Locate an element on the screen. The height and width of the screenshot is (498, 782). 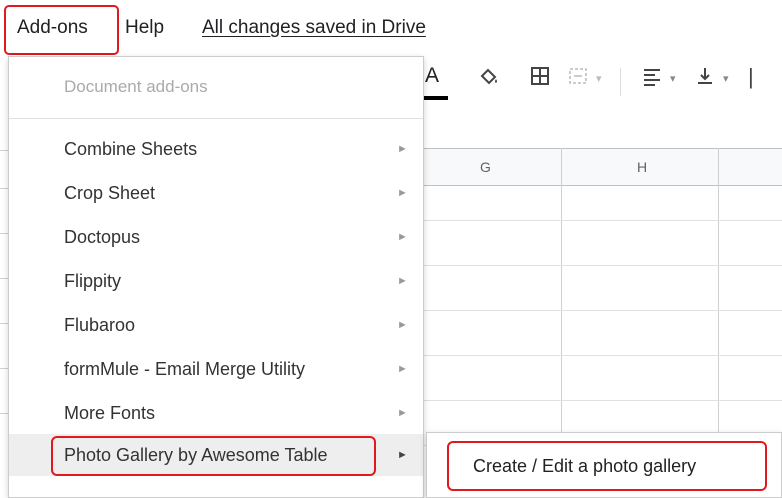
paint-bucket-icon is located at coordinates (489, 80).